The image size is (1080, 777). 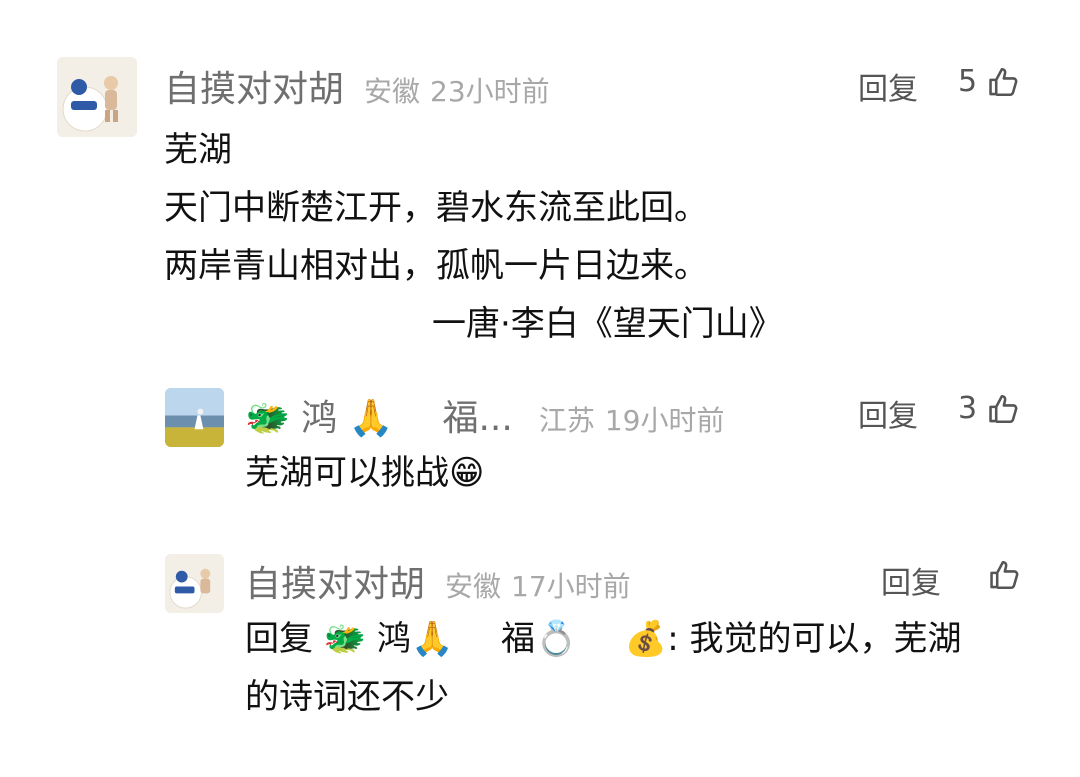 I want to click on ring-icon: 💍, so click(x=556, y=639).